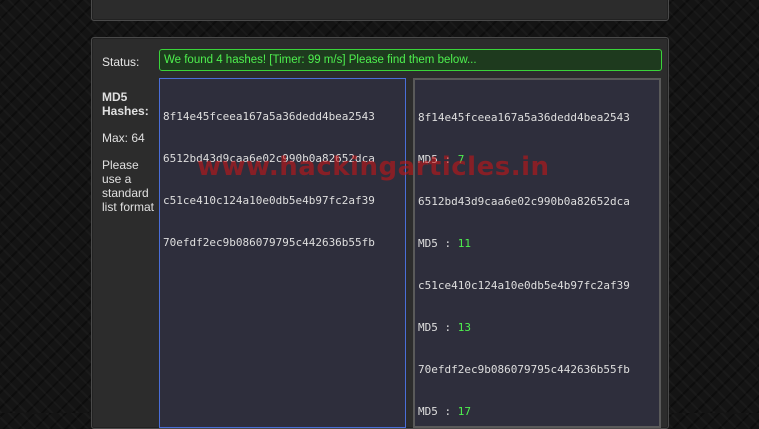  What do you see at coordinates (121, 62) in the screenshot?
I see `status-label: Status:` at bounding box center [121, 62].